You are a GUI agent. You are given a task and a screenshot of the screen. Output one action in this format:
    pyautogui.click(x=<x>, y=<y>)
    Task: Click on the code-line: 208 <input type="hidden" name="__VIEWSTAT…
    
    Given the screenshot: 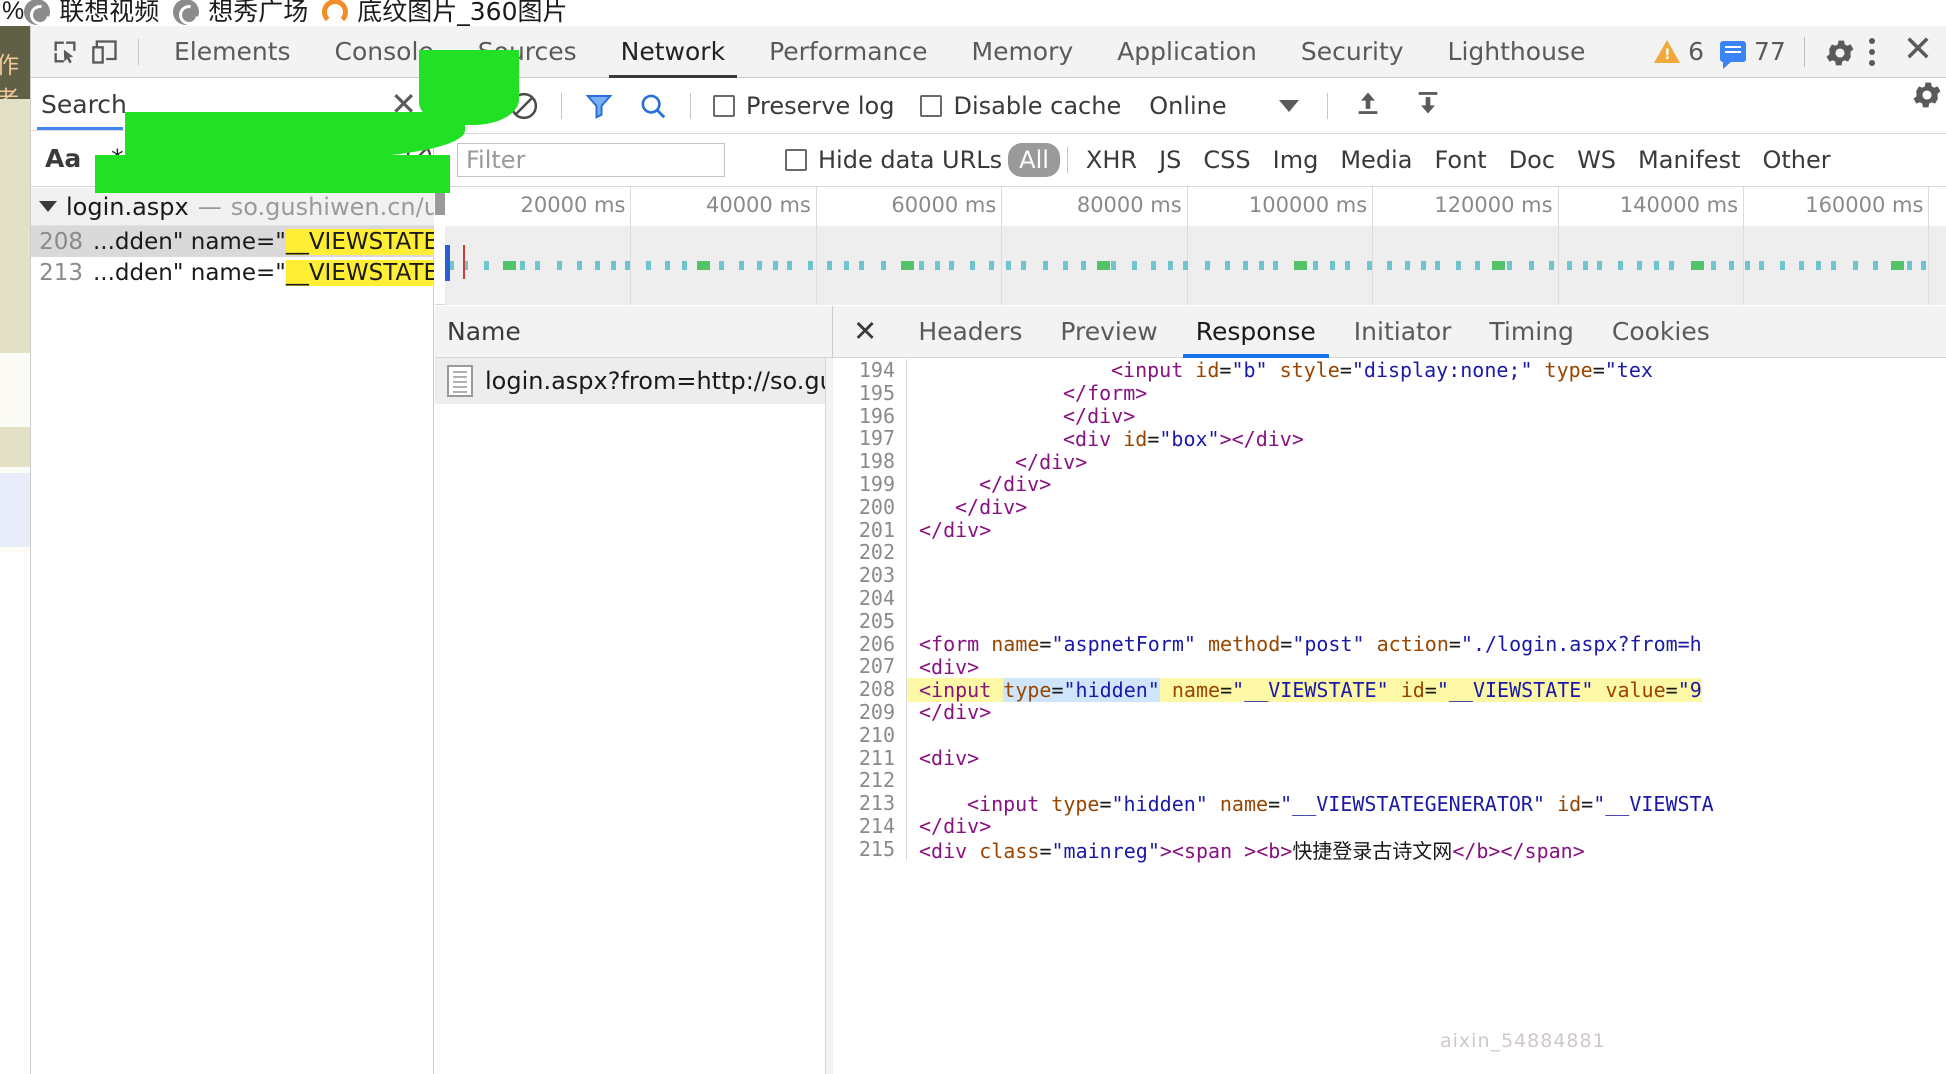 What is the action you would take?
    pyautogui.click(x=1389, y=689)
    